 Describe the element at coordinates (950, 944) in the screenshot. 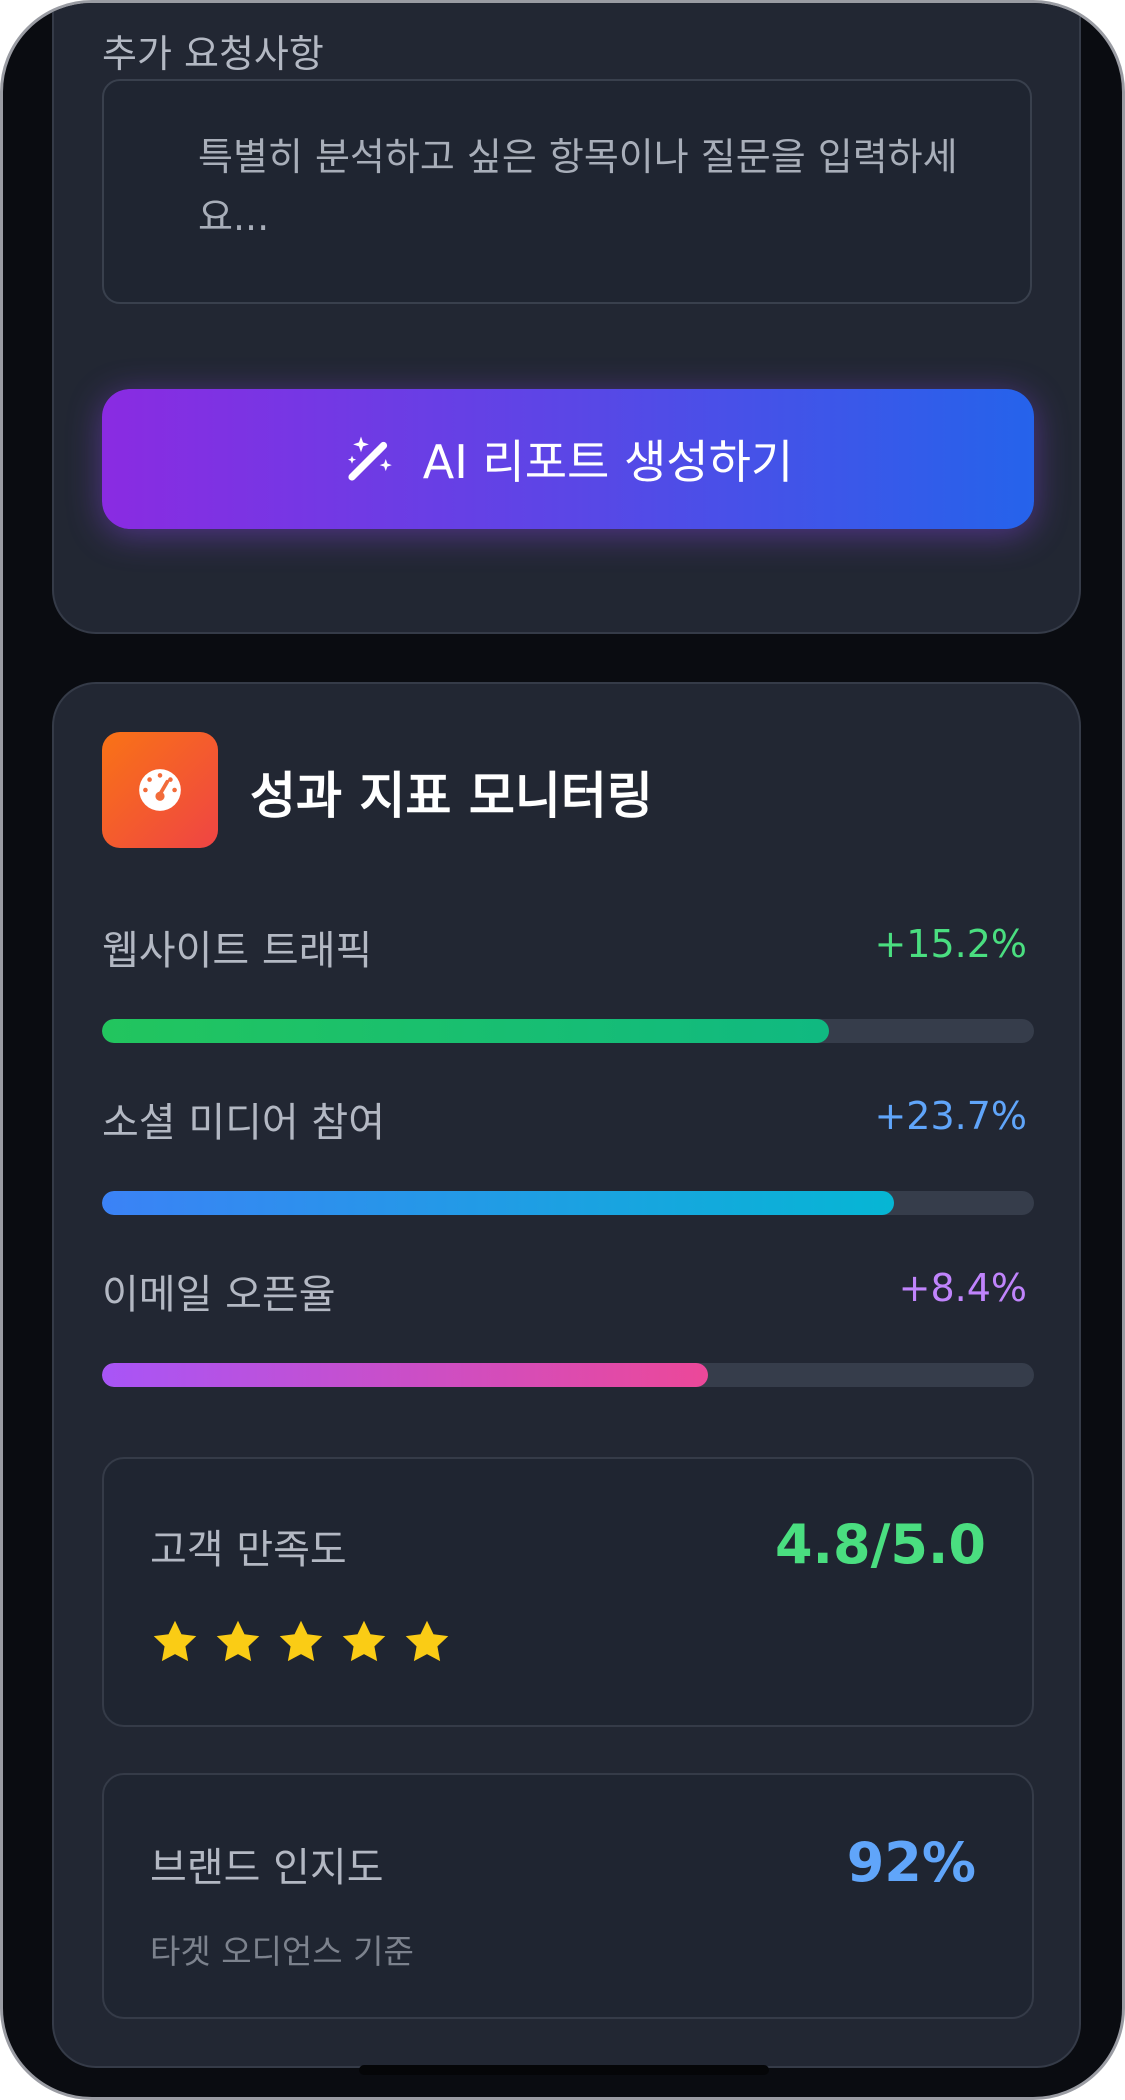

I see `metric-value-web-traffic: +15.2%` at that location.